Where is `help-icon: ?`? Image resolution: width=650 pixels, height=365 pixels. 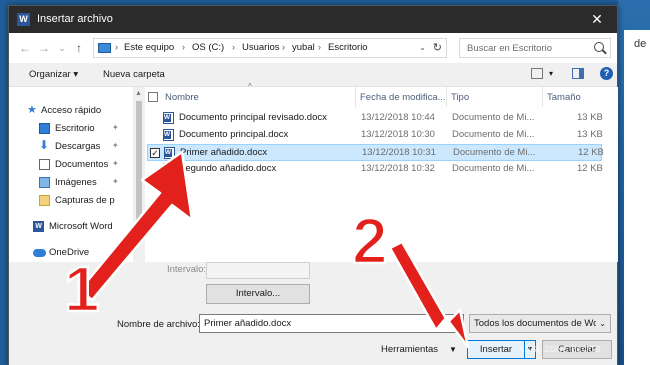 help-icon: ? is located at coordinates (606, 73).